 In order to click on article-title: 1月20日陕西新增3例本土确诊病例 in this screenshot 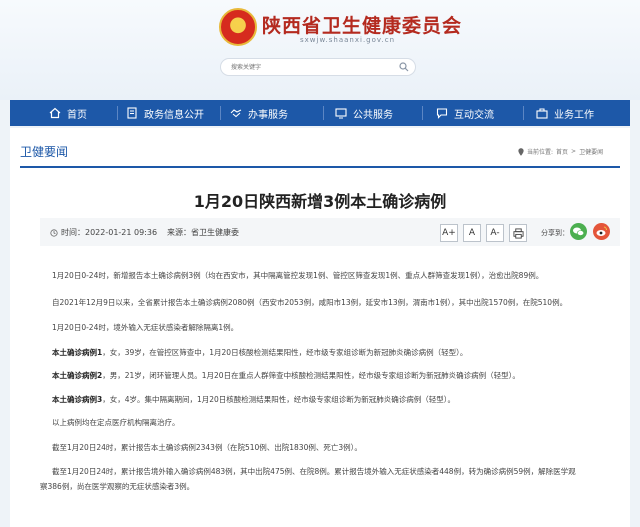, I will do `click(320, 201)`.